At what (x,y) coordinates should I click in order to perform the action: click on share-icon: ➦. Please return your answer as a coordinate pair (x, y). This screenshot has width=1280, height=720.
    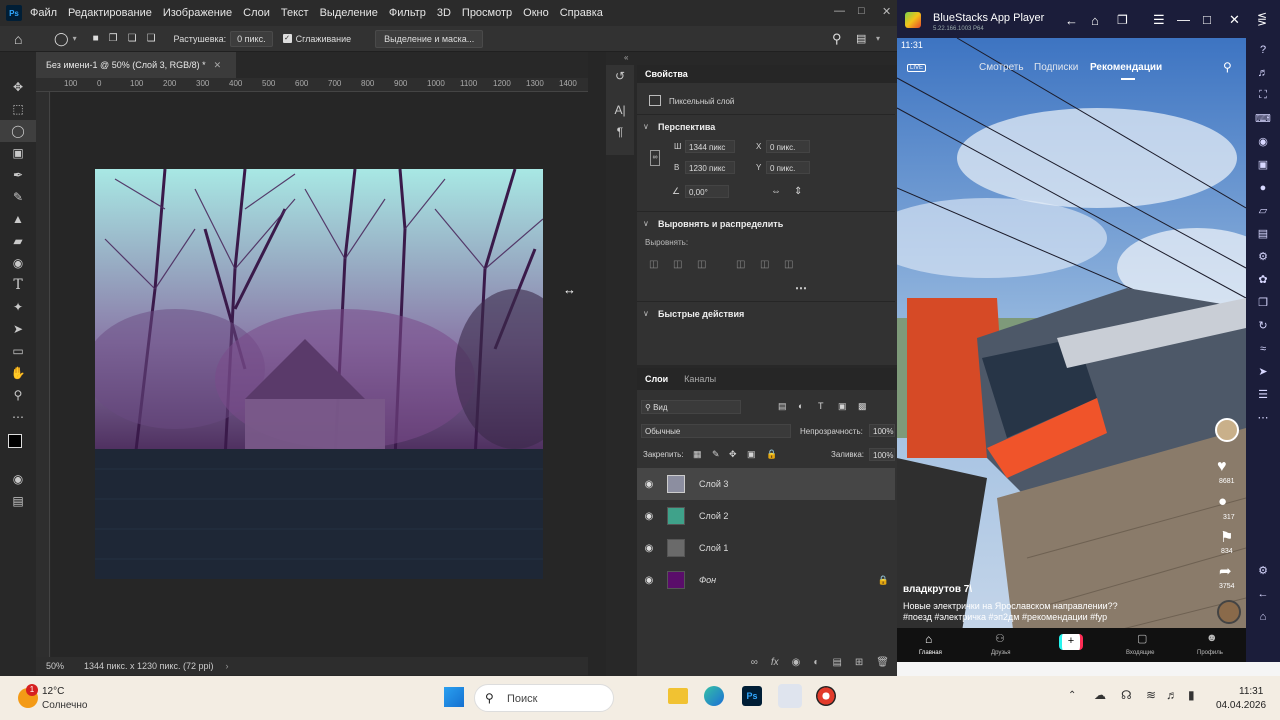
    Looking at the image, I should click on (1225, 571).